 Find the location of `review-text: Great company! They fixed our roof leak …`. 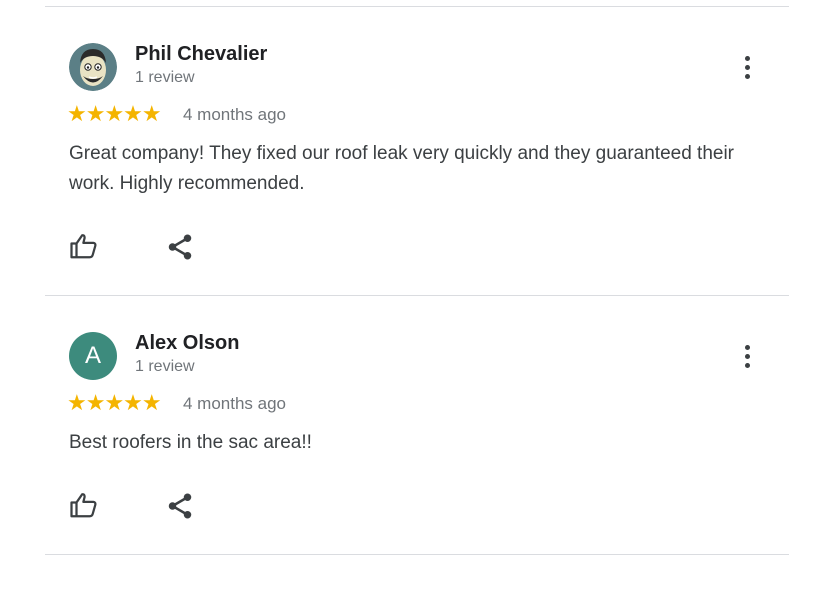

review-text: Great company! They fixed our roof leak … is located at coordinates (402, 168).